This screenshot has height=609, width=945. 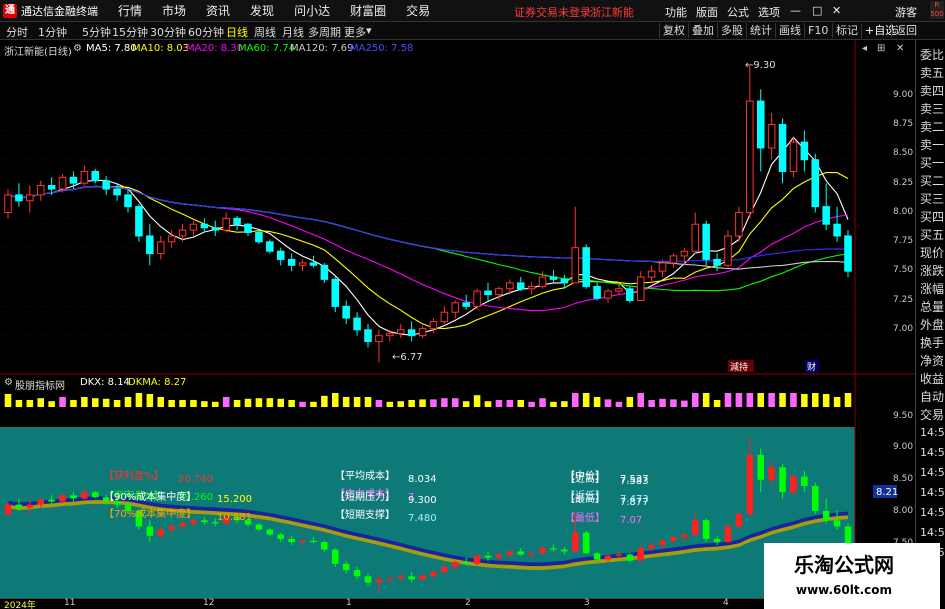 What do you see at coordinates (900, 48) in the screenshot?
I see `close-chart-icon: ✕` at bounding box center [900, 48].